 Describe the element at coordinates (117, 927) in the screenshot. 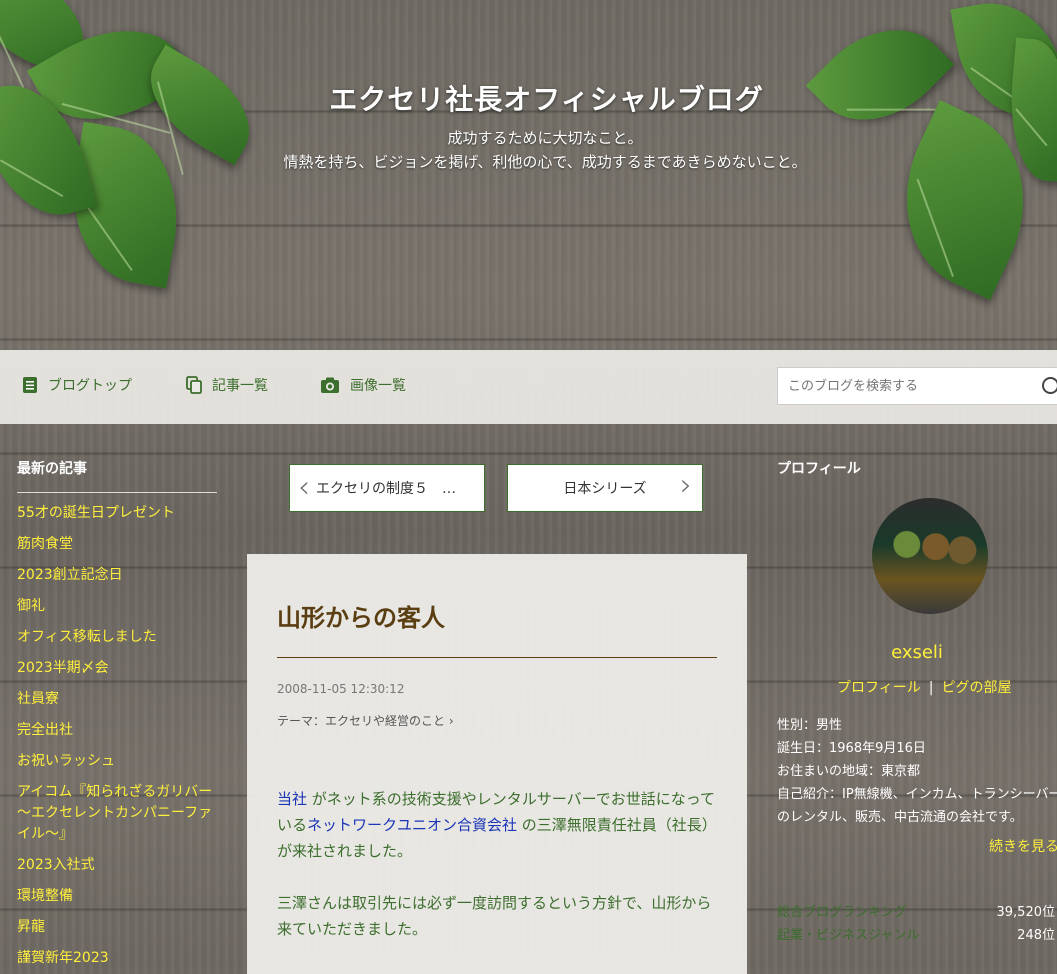

I see `latest-article-link: 昇龍` at that location.